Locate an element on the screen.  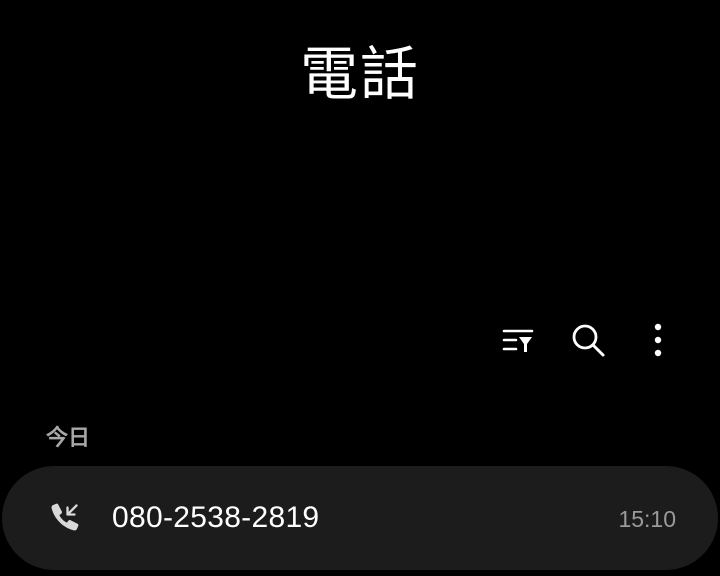
filter-button is located at coordinates (518, 340).